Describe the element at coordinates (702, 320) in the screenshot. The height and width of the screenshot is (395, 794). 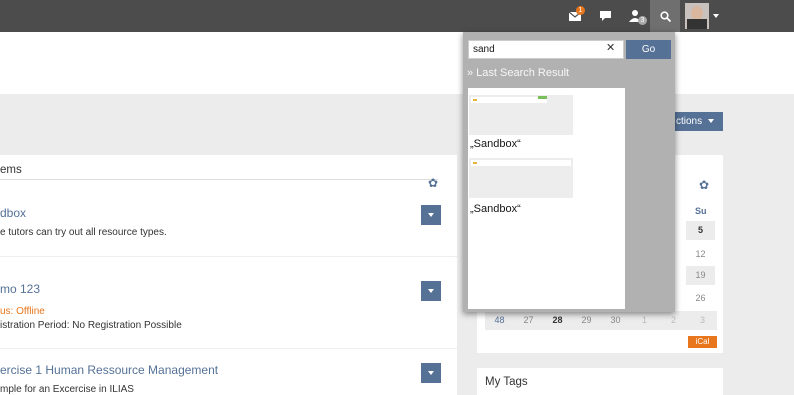
I see `calendar-day: 3` at that location.